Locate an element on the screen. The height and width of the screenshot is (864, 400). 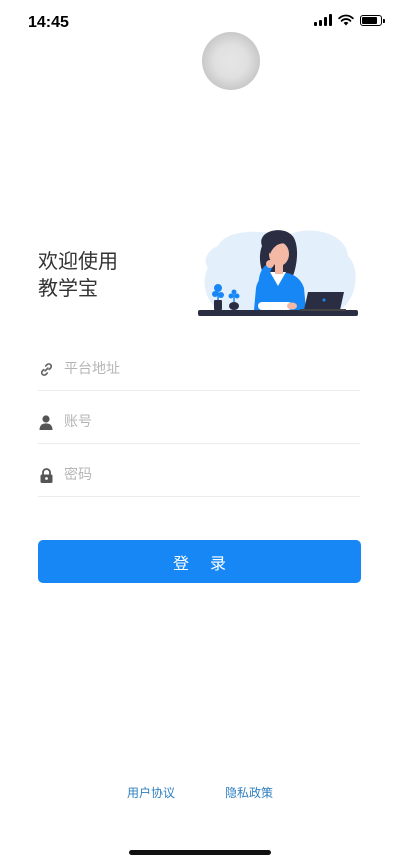
wifi-icon is located at coordinates (346, 20).